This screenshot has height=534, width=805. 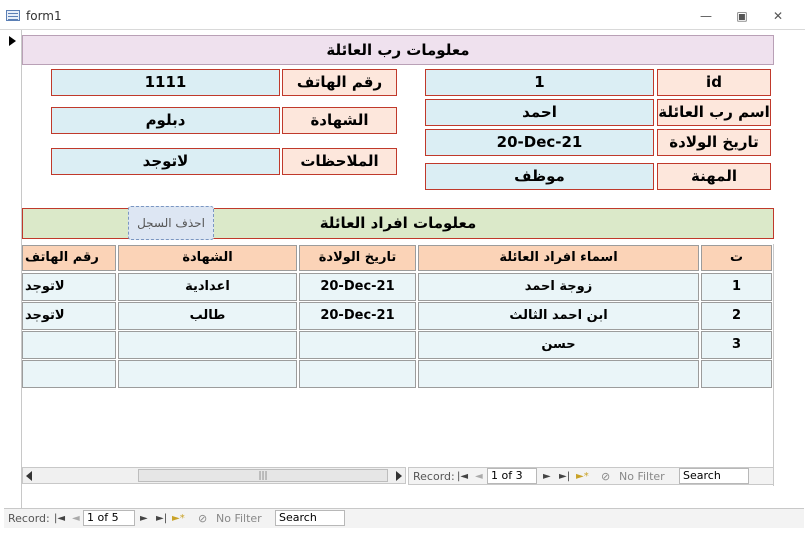 What do you see at coordinates (207, 258) in the screenshot?
I see `column-header-certificate: الشهادة` at bounding box center [207, 258].